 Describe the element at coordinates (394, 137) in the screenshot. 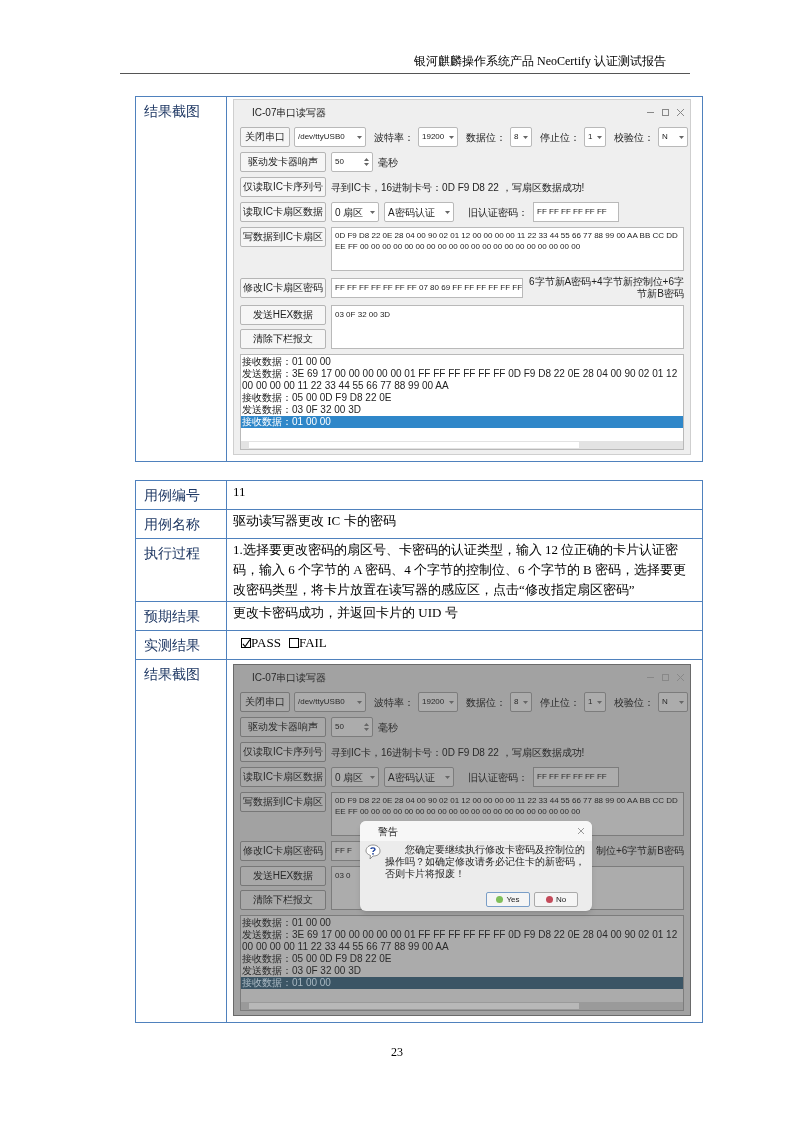

I see `baud-label: 波特率：` at that location.